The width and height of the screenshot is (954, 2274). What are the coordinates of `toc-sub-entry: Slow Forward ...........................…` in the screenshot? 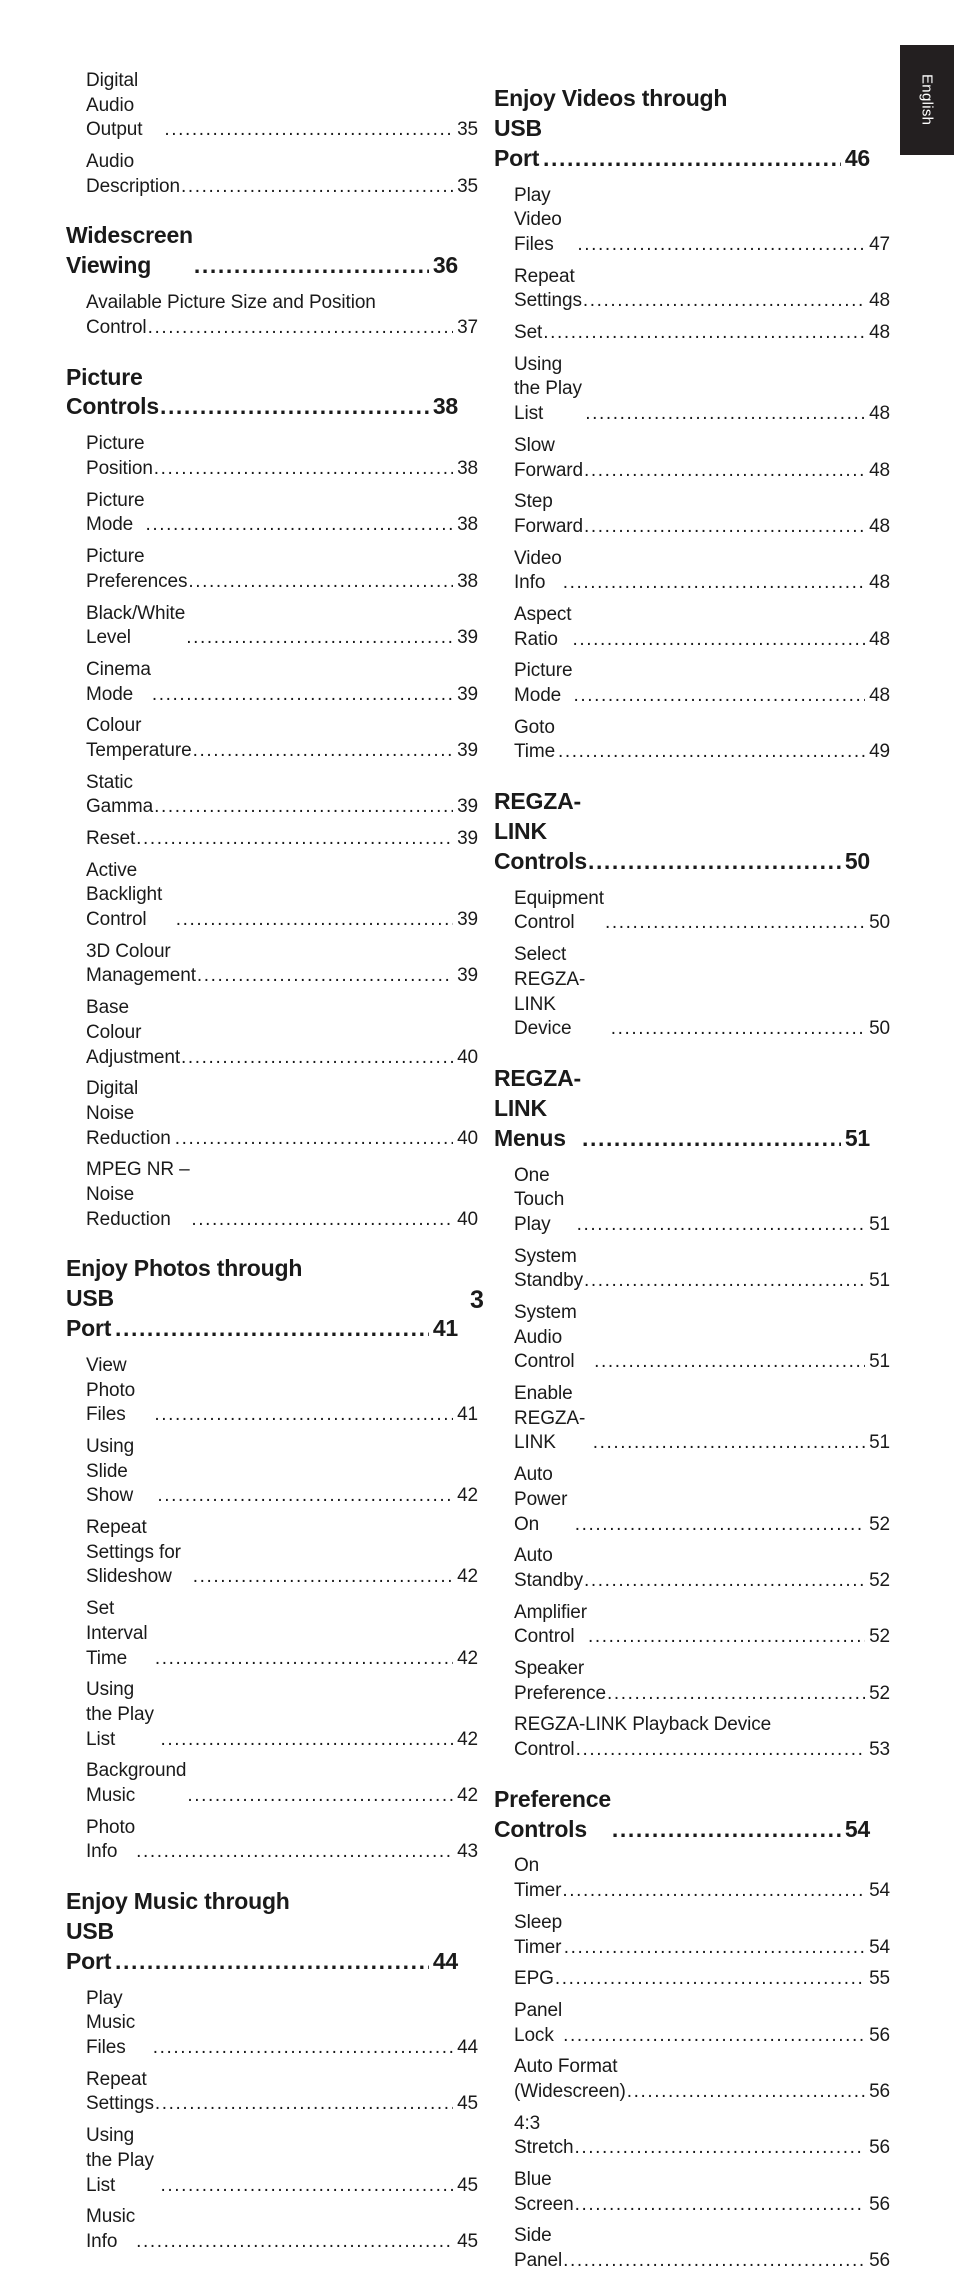 It's located at (692, 458).